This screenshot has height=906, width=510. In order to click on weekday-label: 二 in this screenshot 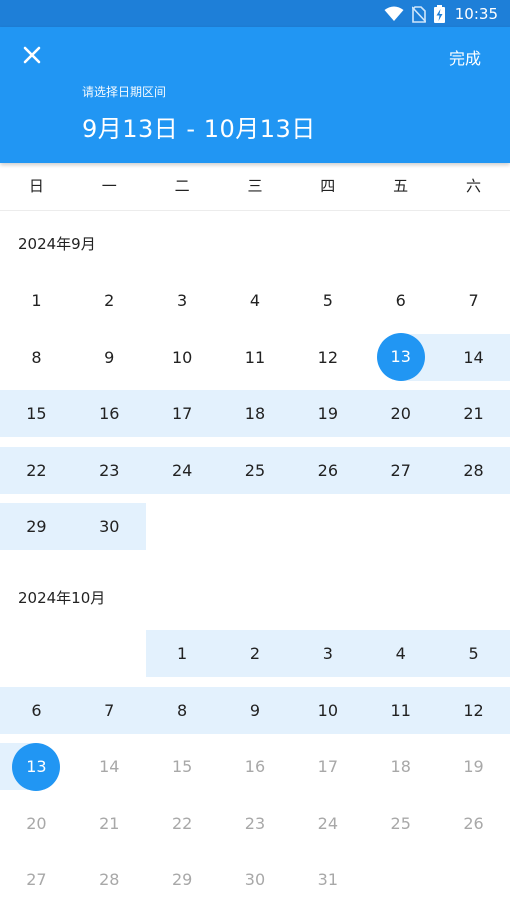, I will do `click(182, 186)`.